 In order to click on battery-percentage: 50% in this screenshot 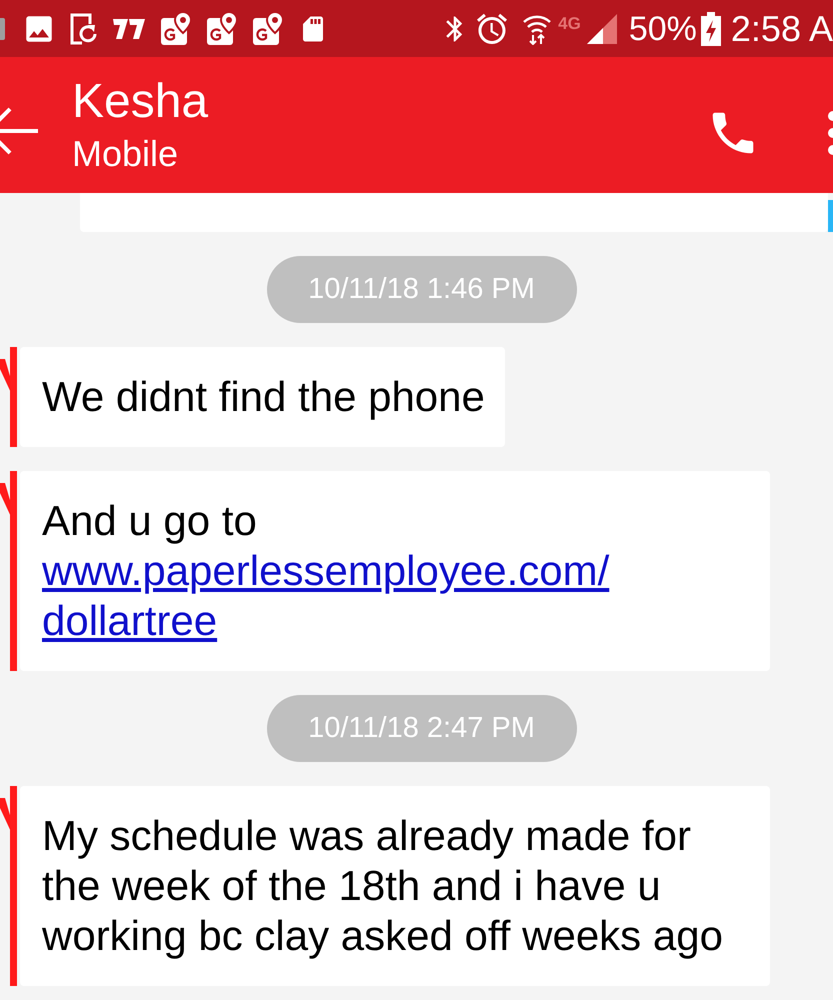, I will do `click(662, 29)`.